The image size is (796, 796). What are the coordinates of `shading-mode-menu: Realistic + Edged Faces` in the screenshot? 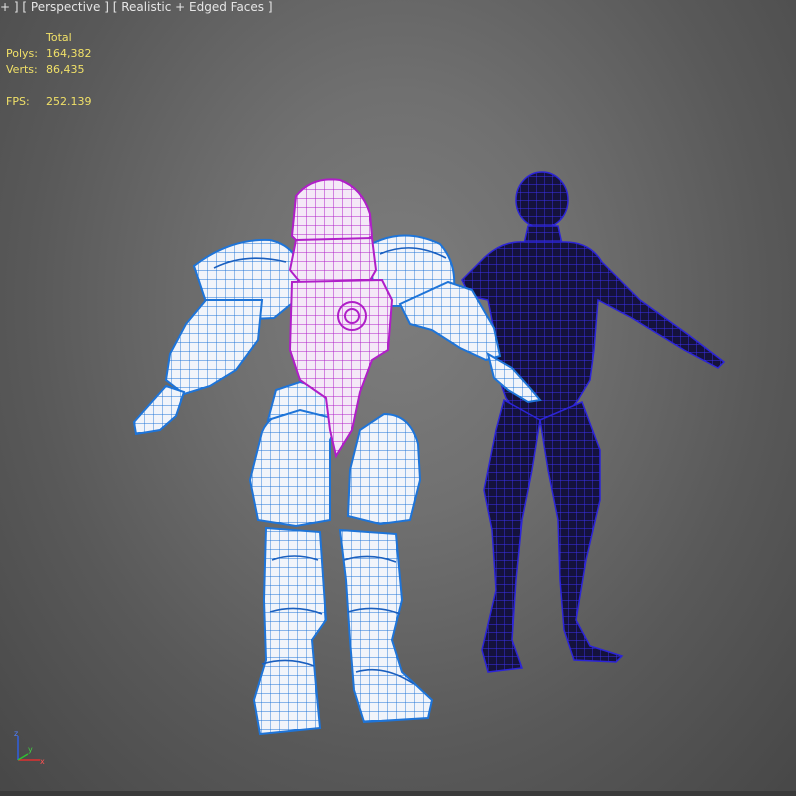 It's located at (192, 7).